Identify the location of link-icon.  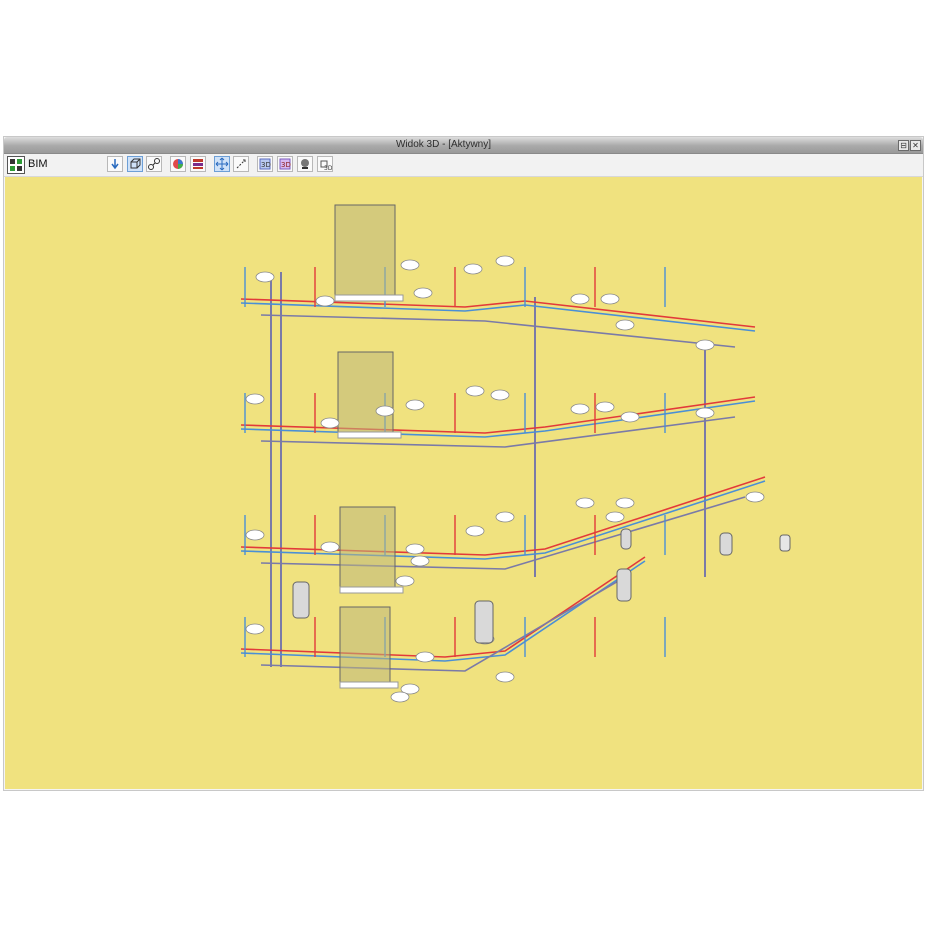
(154, 164).